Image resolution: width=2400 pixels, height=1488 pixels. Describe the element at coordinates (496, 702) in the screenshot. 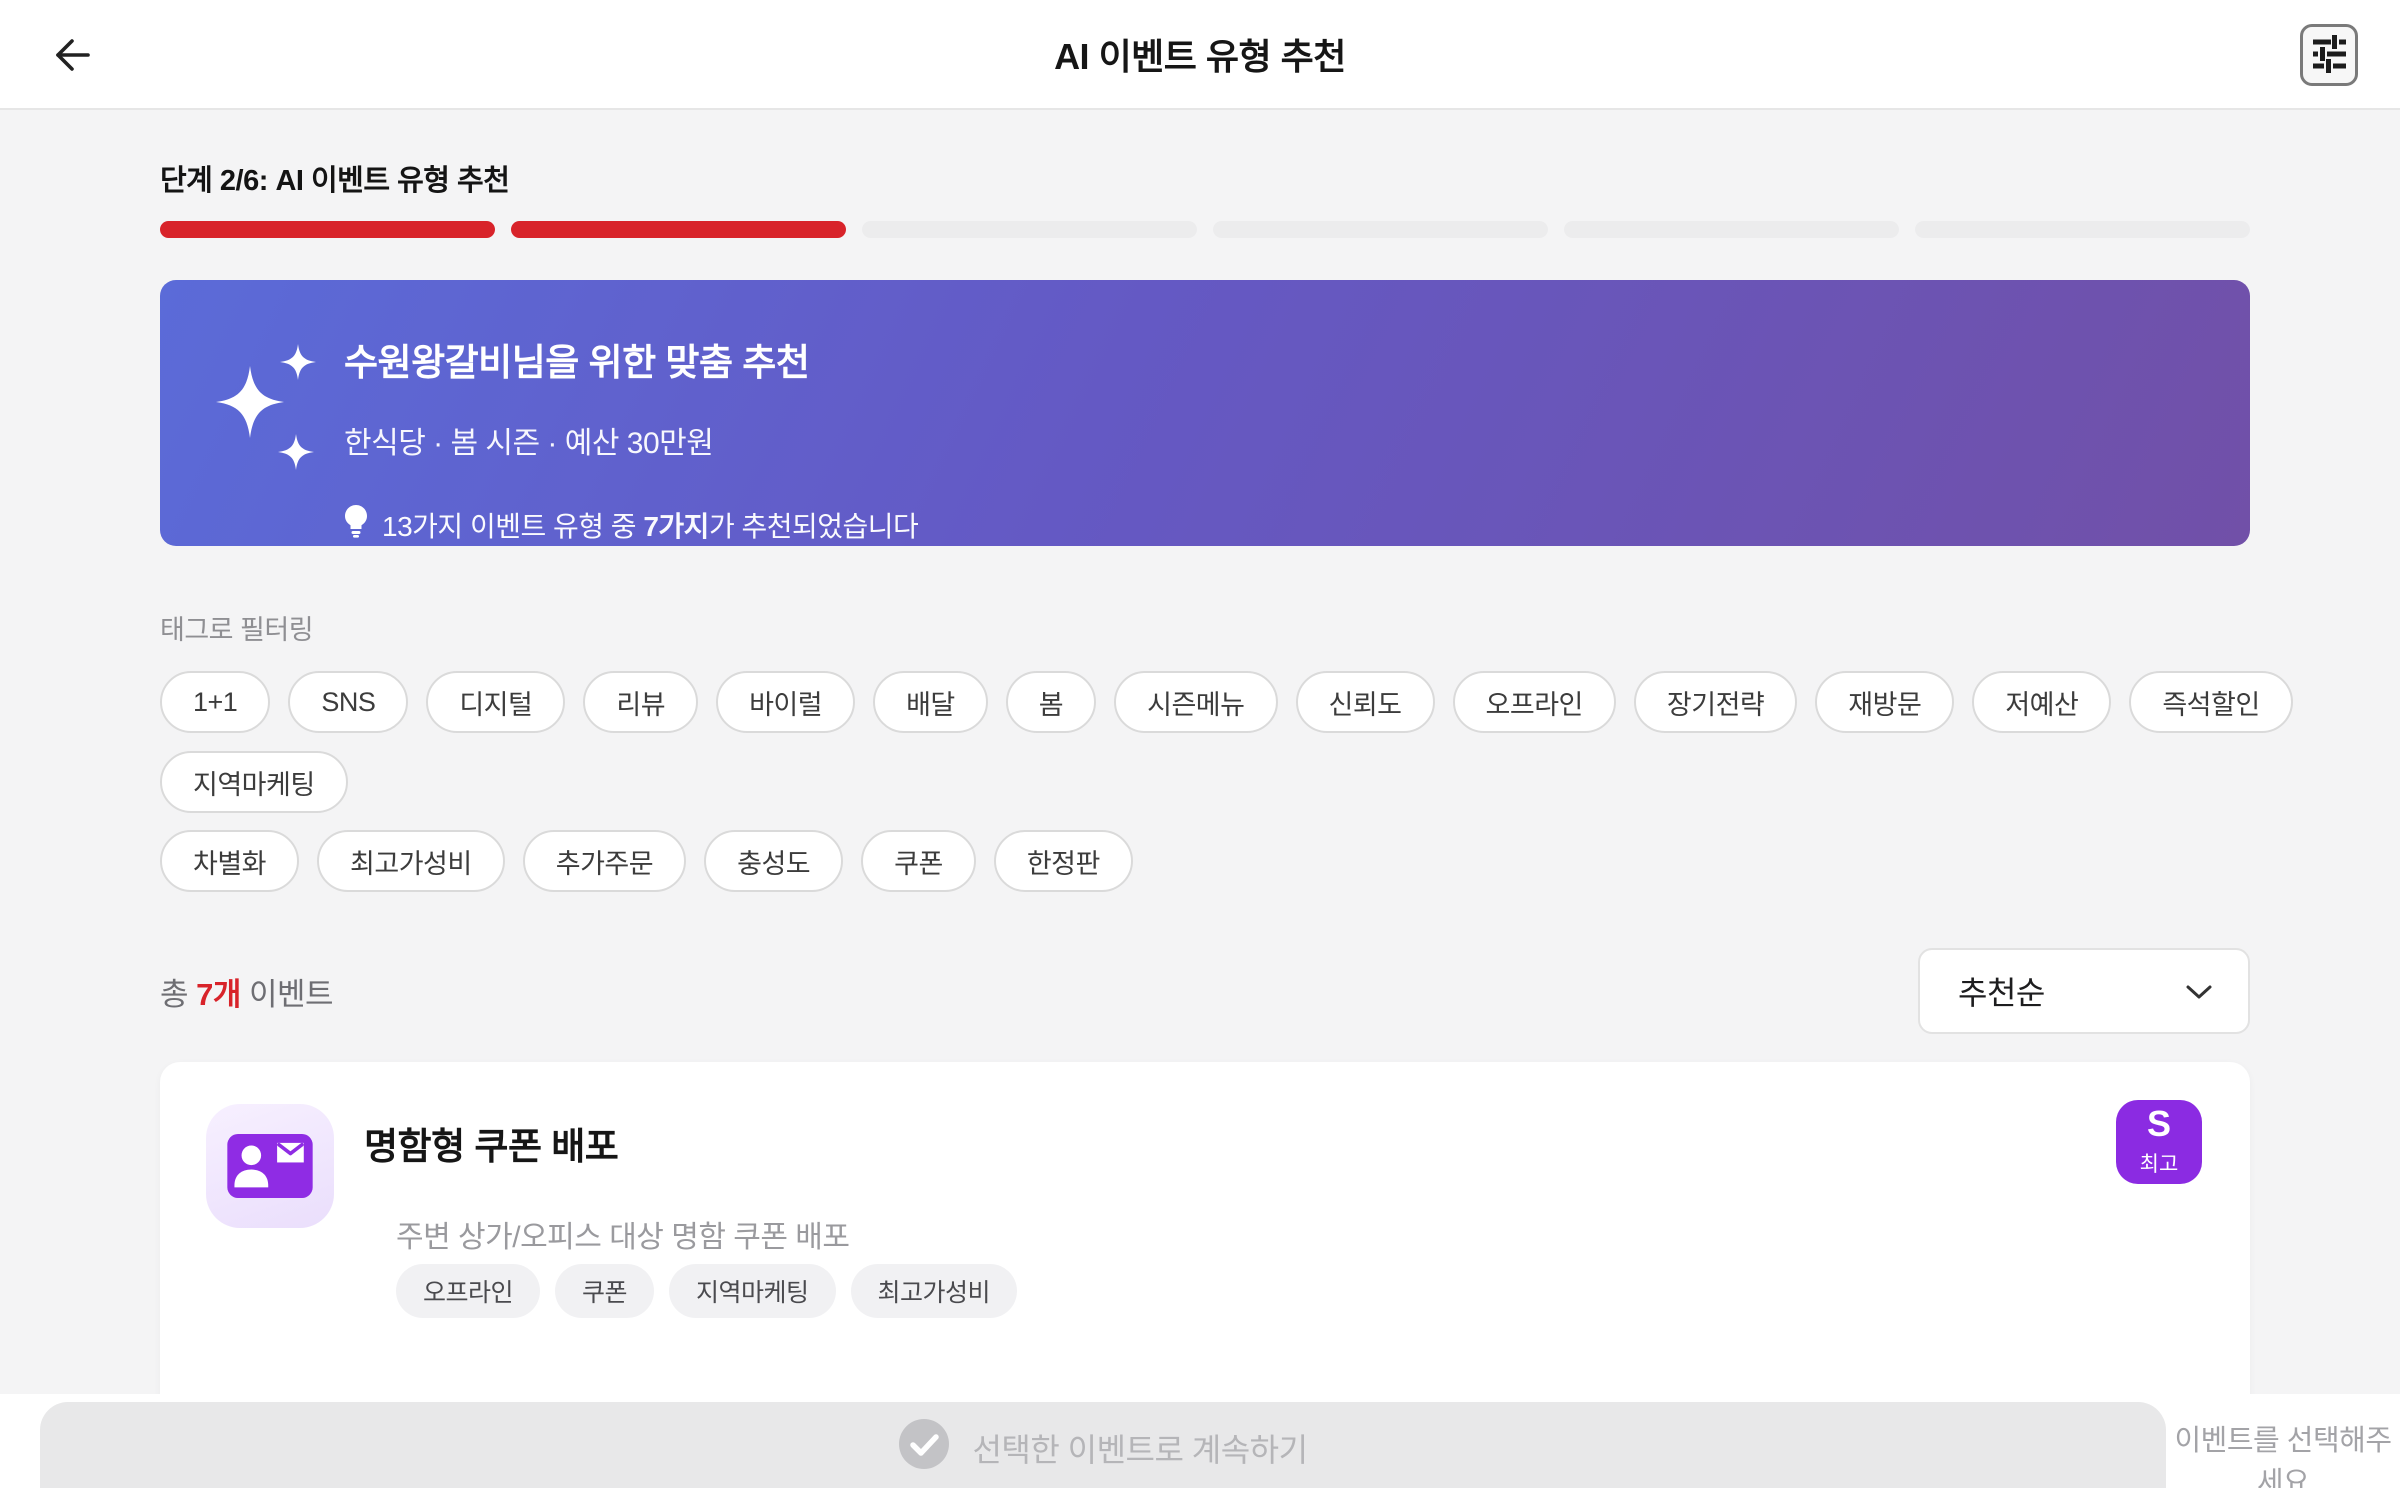

I see `filter-tag-chip: 디지털` at that location.